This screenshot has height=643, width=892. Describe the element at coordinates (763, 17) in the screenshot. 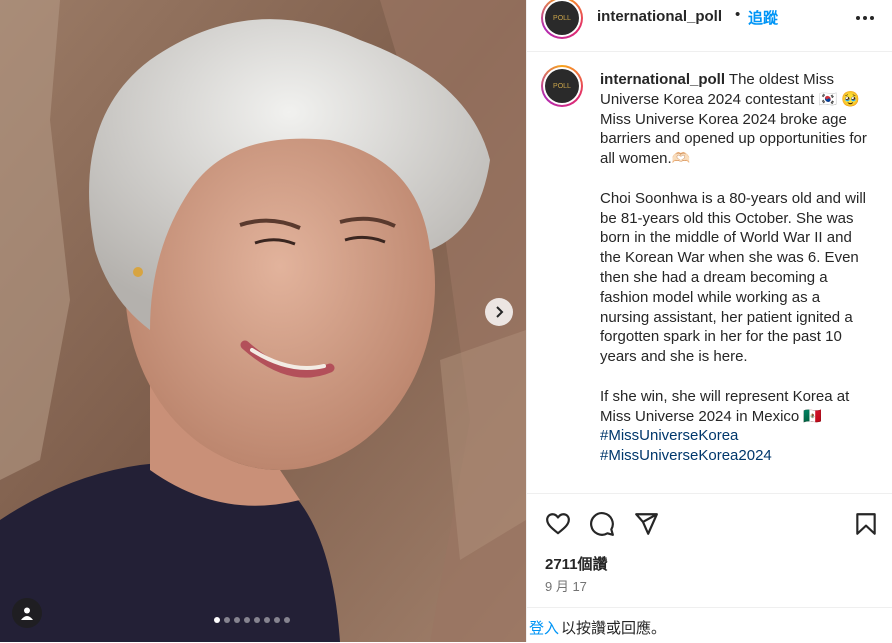

I see `follow-button: 追蹤` at that location.